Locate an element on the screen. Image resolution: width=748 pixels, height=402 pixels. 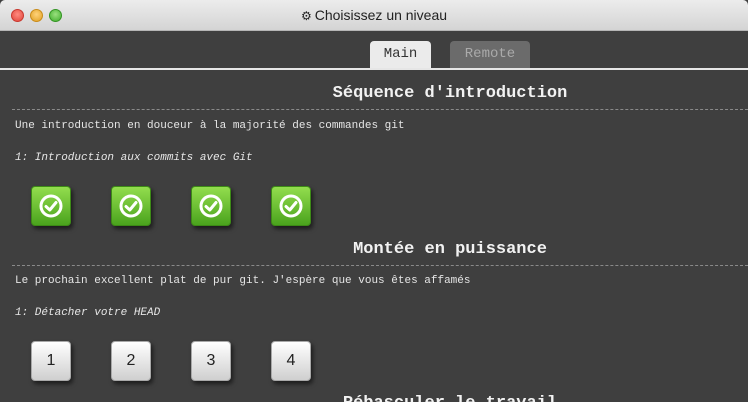
level-button-rampup-2: 2 is located at coordinates (131, 361).